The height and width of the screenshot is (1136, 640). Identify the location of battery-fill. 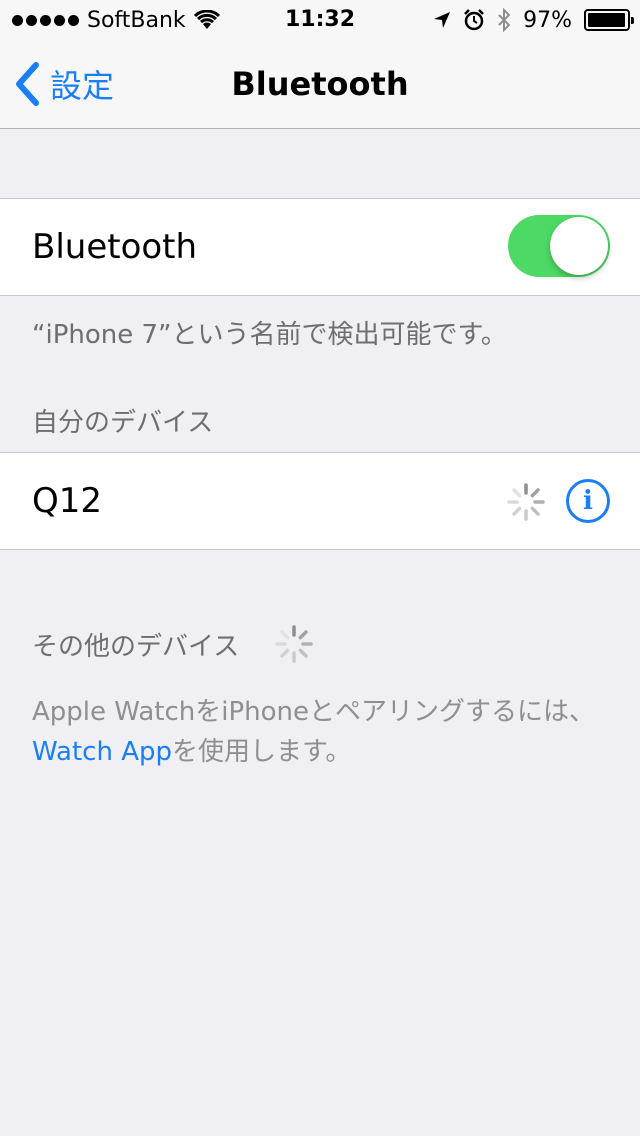
(606, 20).